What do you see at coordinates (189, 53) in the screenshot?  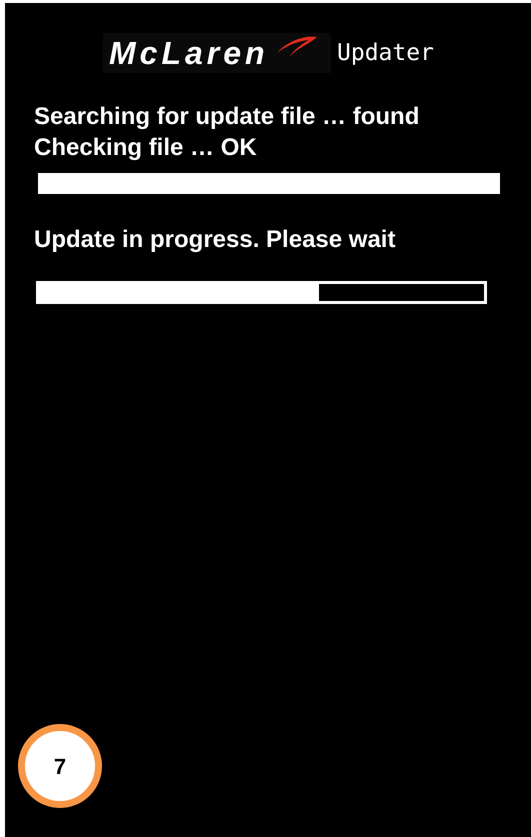 I see `logo-text: McLaren` at bounding box center [189, 53].